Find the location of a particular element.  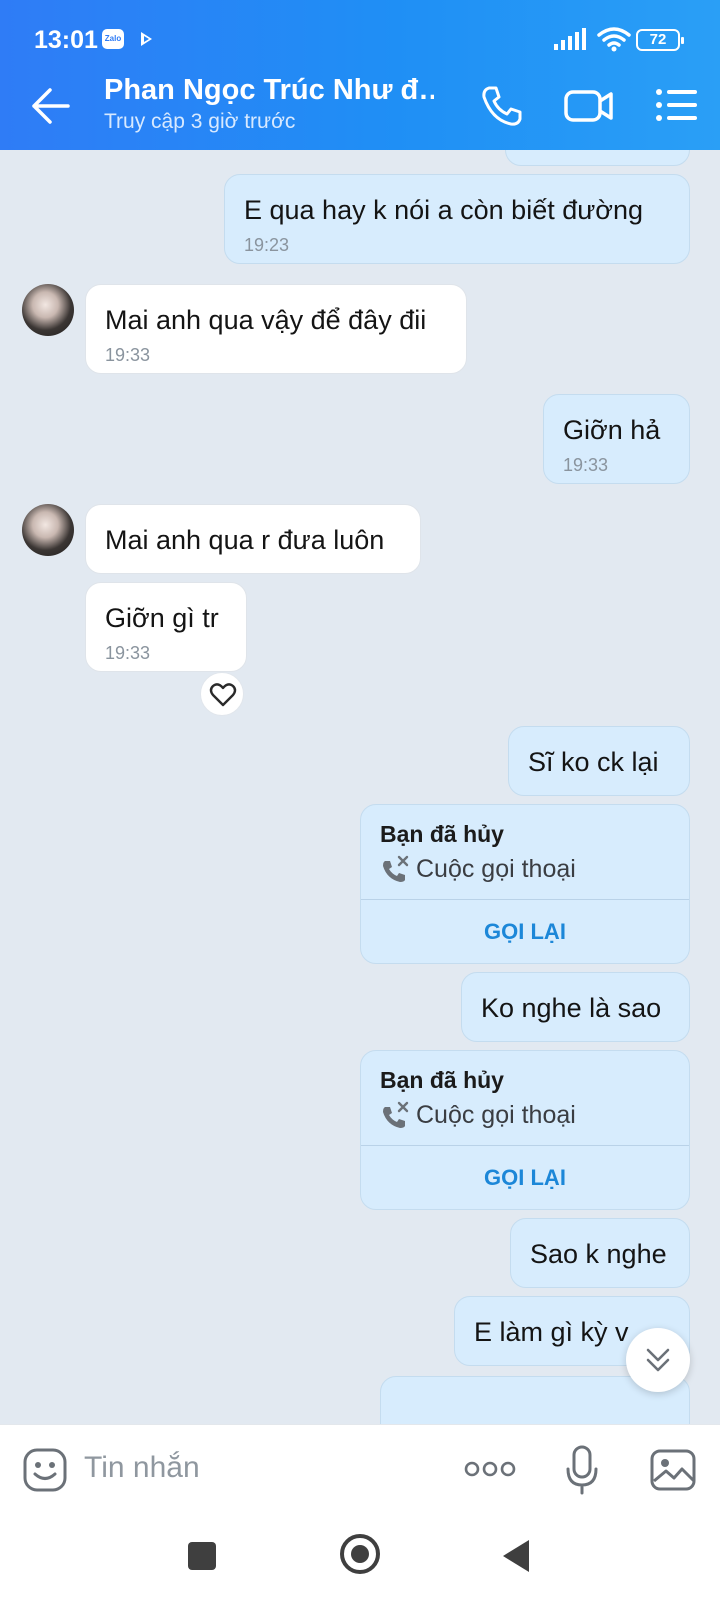

image-icon is located at coordinates (673, 1470).